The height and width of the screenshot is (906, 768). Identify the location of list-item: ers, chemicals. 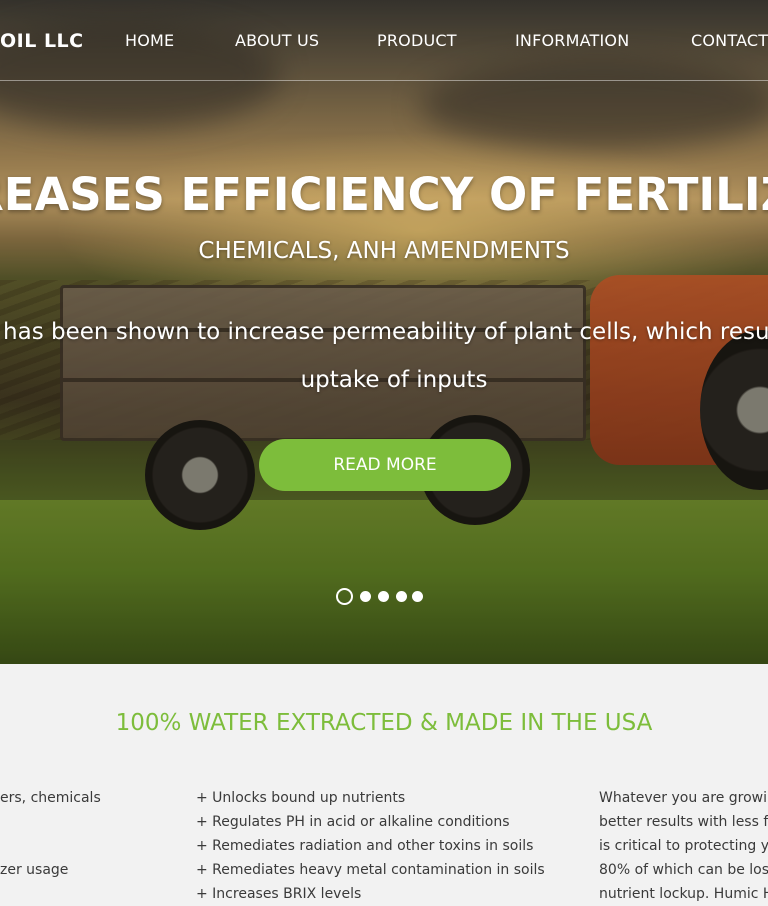
(50, 798).